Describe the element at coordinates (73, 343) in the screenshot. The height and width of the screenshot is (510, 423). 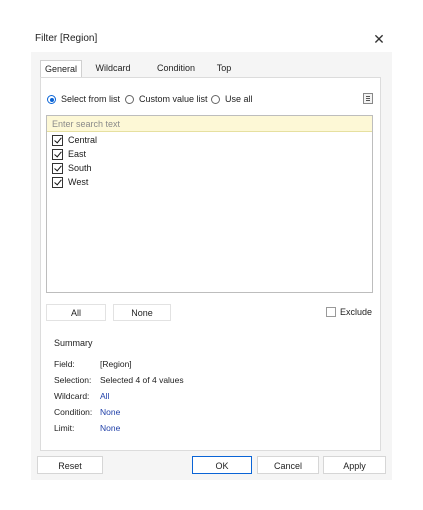
I see `summary-heading: Summary` at that location.